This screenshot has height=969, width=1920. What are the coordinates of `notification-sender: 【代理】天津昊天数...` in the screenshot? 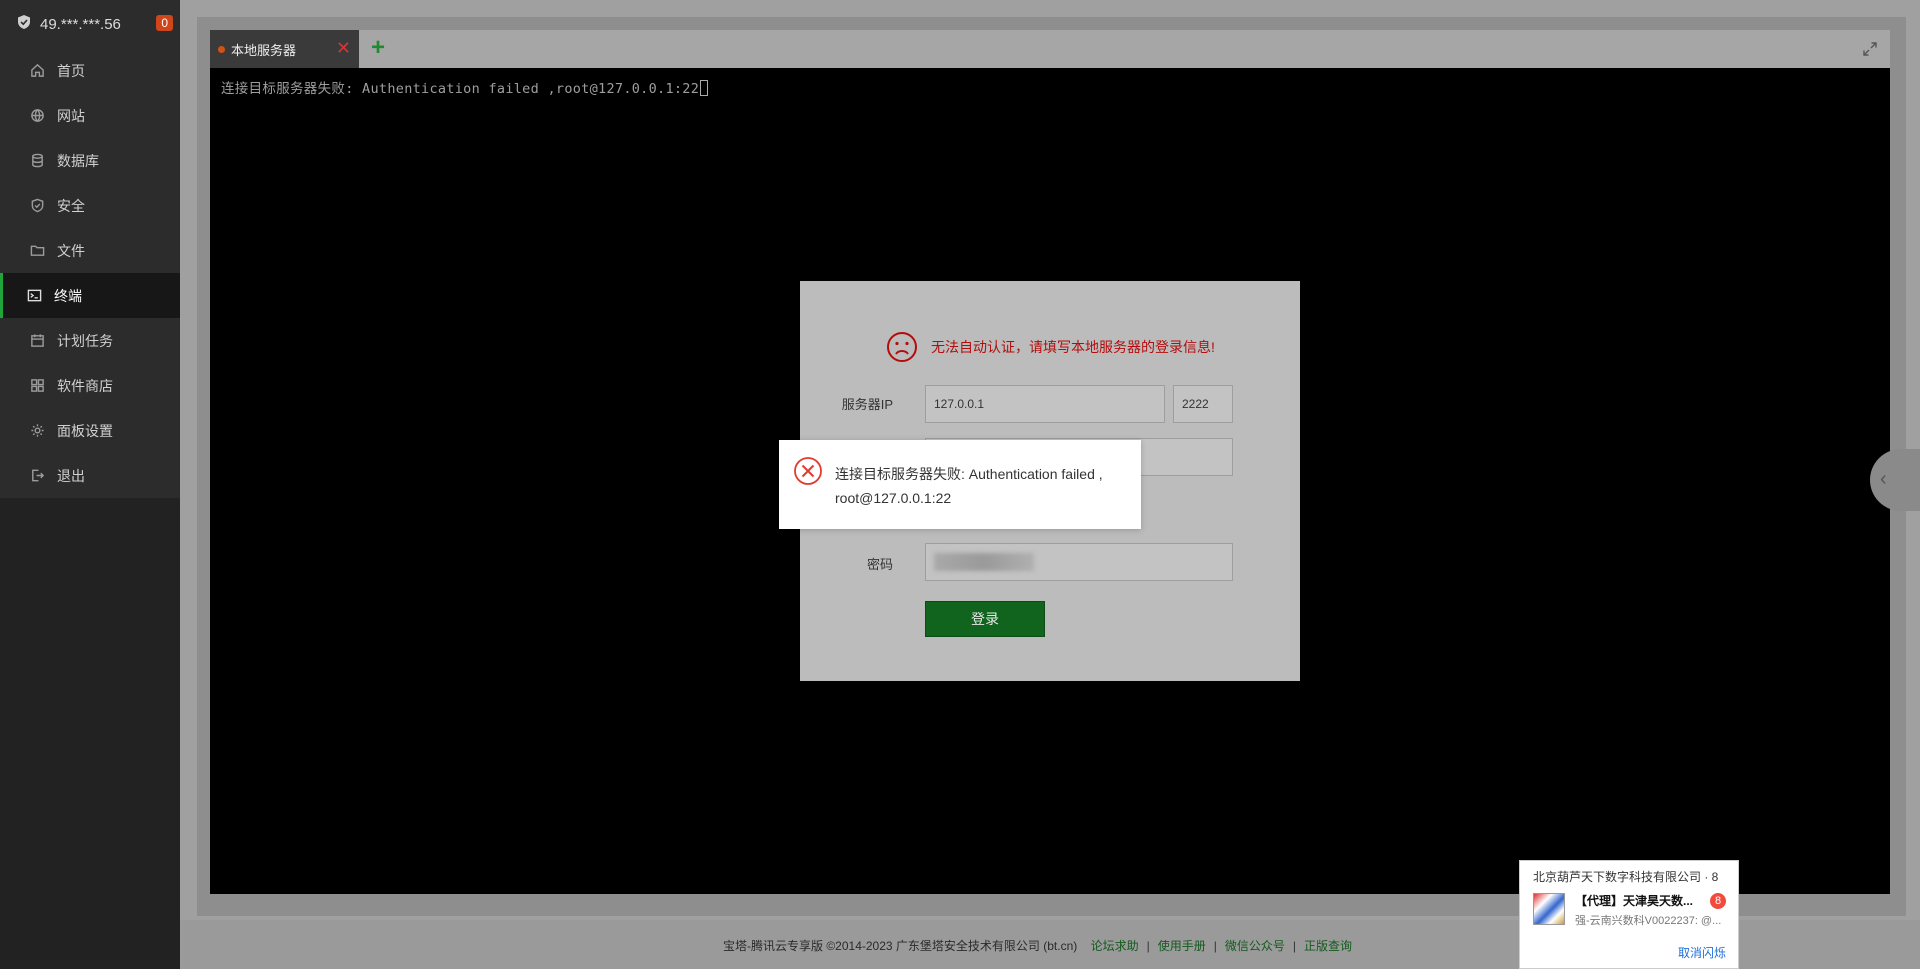 It's located at (1634, 901).